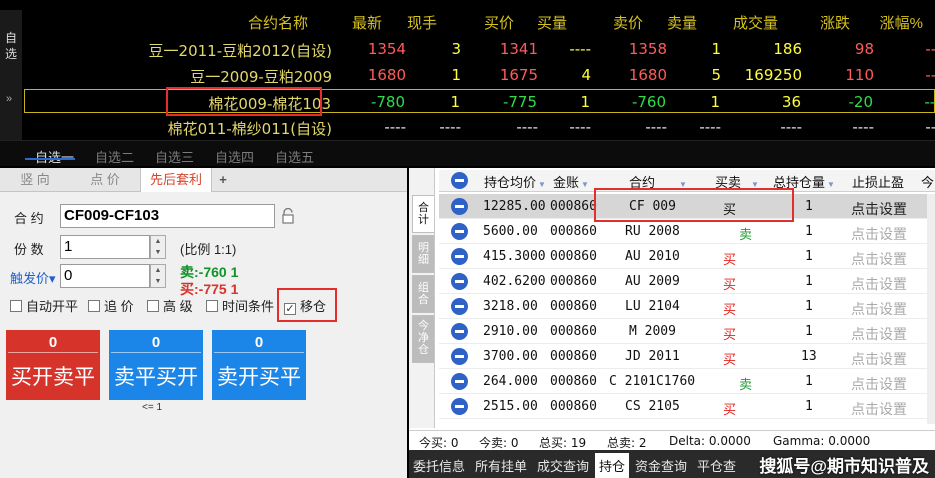 This screenshot has width=935, height=478. I want to click on quote-change: 110, so click(859, 75).